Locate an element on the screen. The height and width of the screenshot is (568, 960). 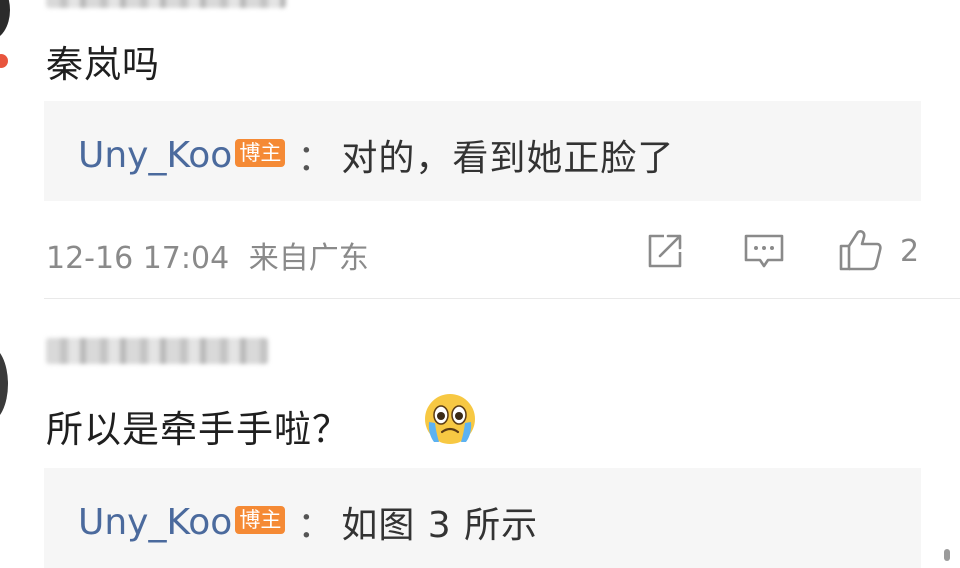
forward-icon is located at coordinates (666, 251).